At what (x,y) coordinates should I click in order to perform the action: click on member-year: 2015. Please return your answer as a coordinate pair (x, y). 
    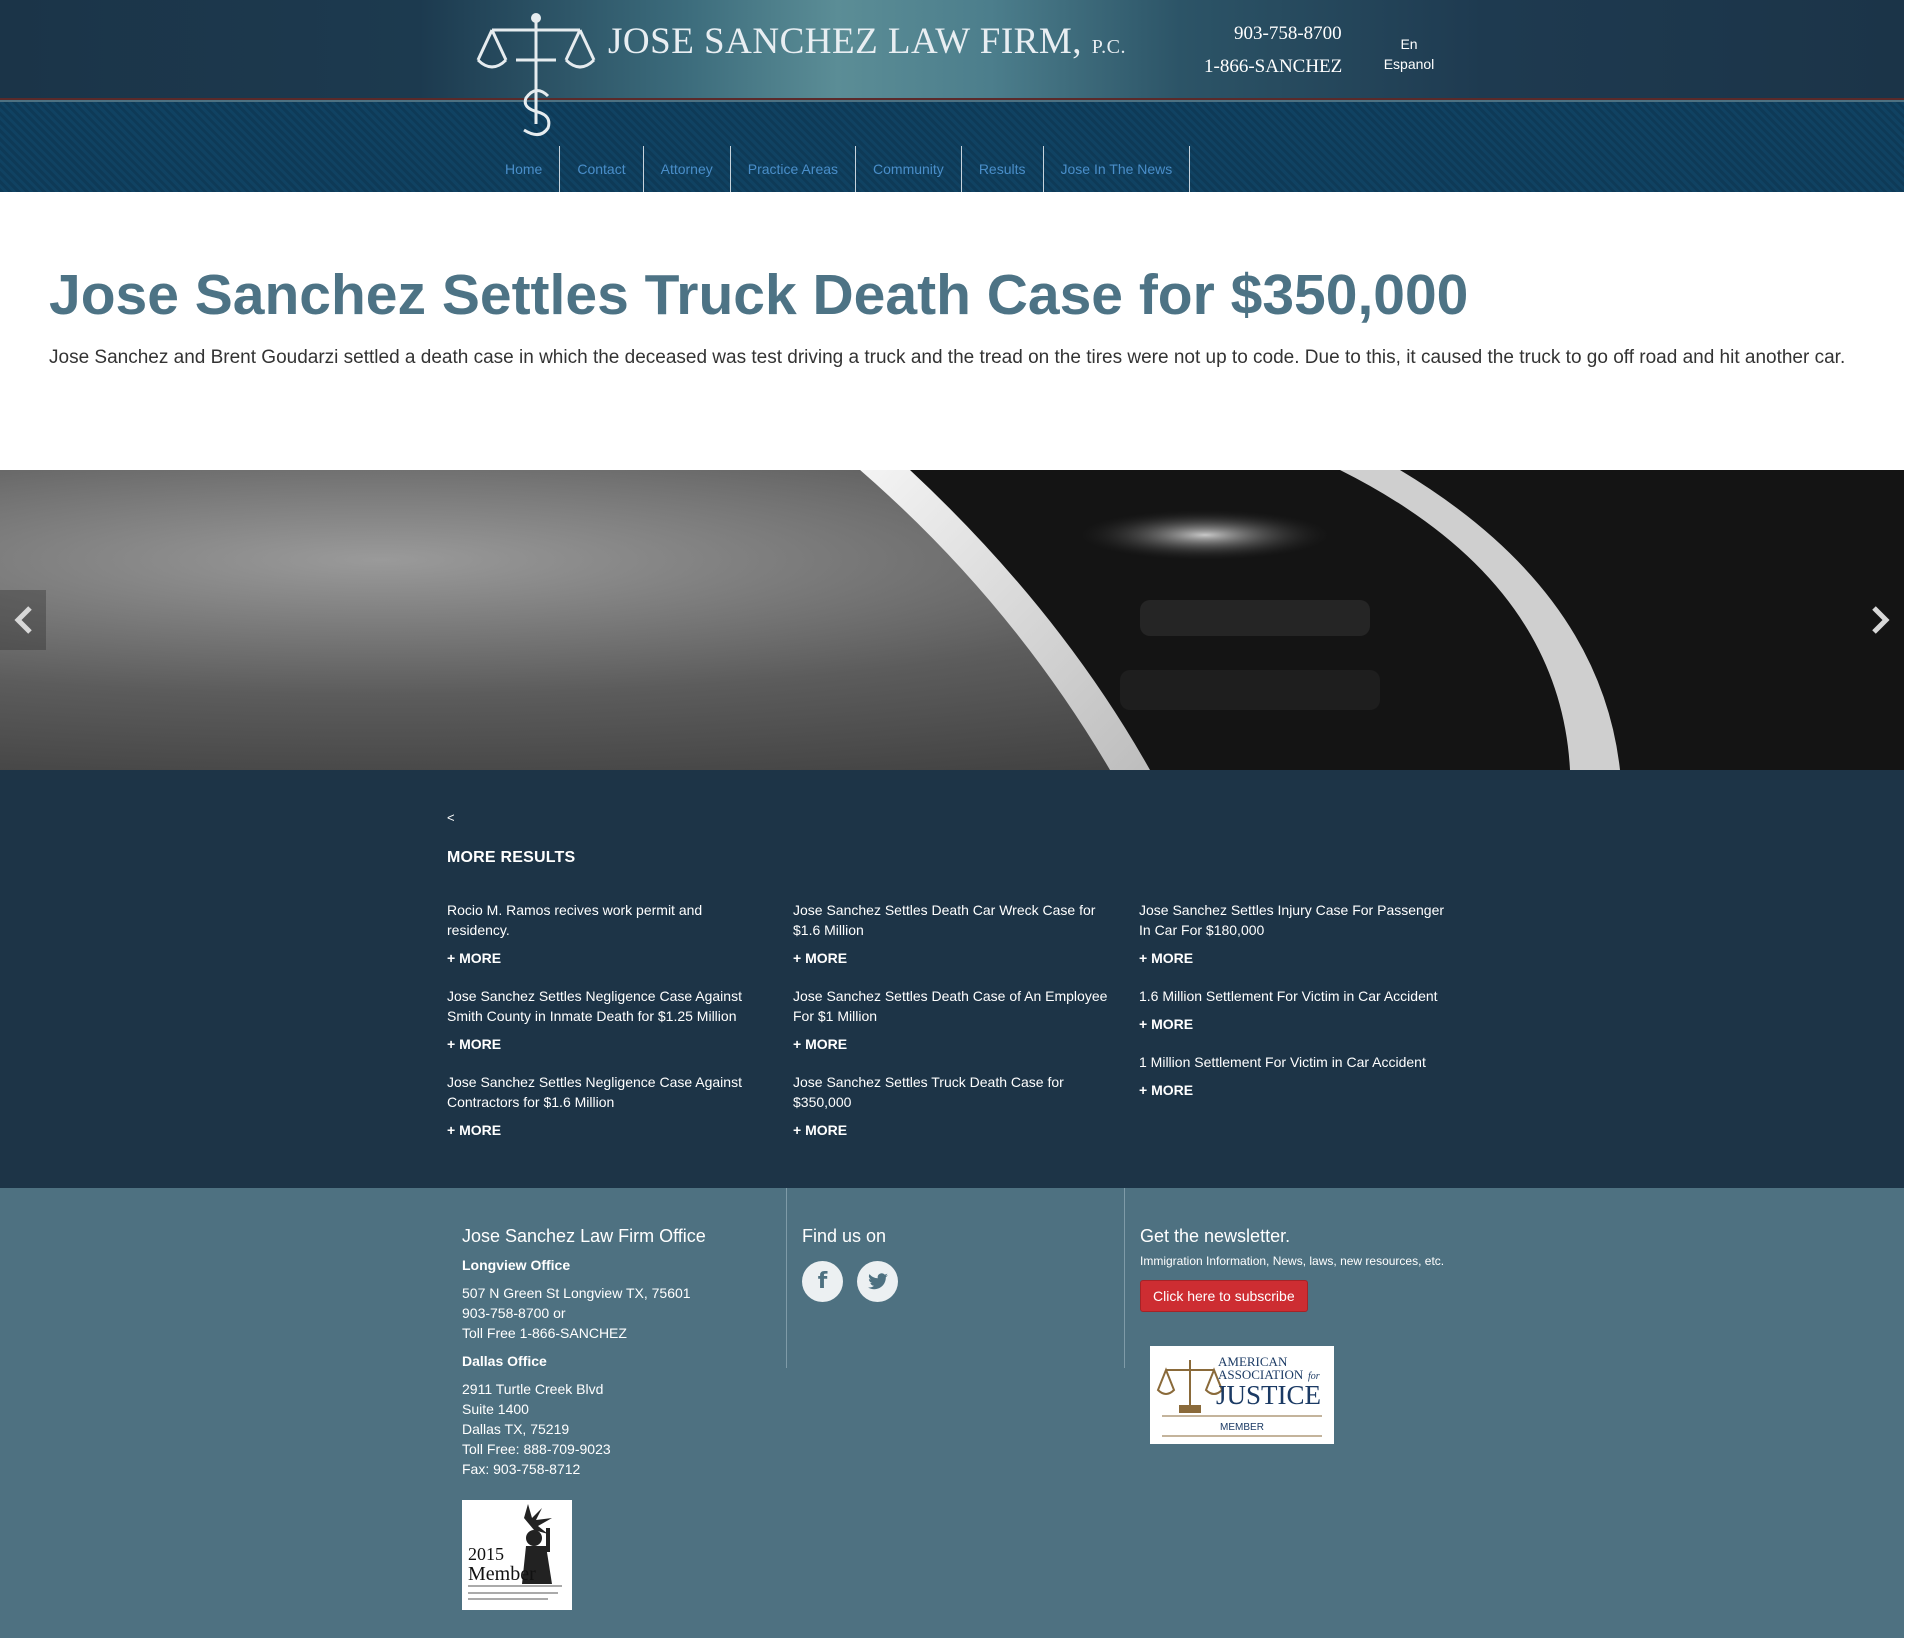
    Looking at the image, I should click on (486, 1554).